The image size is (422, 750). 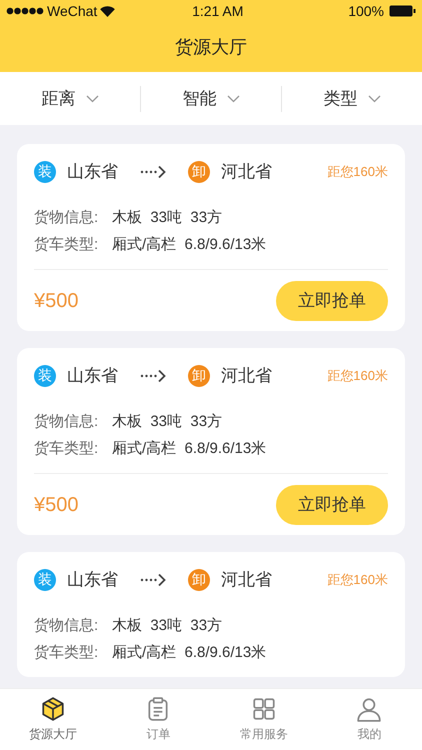 What do you see at coordinates (108, 11) in the screenshot?
I see `wifi-icon` at bounding box center [108, 11].